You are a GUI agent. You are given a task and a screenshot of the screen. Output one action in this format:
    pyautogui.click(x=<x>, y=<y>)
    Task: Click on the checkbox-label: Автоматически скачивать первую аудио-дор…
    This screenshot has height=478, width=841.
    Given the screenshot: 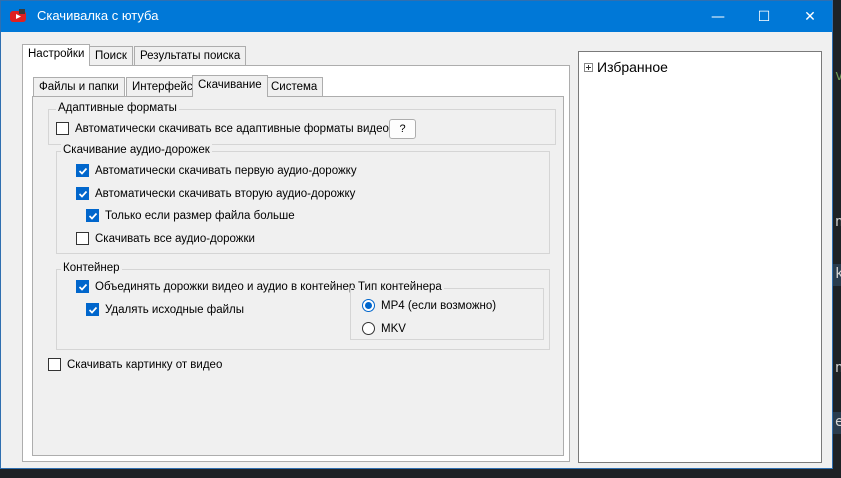 What is the action you would take?
    pyautogui.click(x=226, y=170)
    